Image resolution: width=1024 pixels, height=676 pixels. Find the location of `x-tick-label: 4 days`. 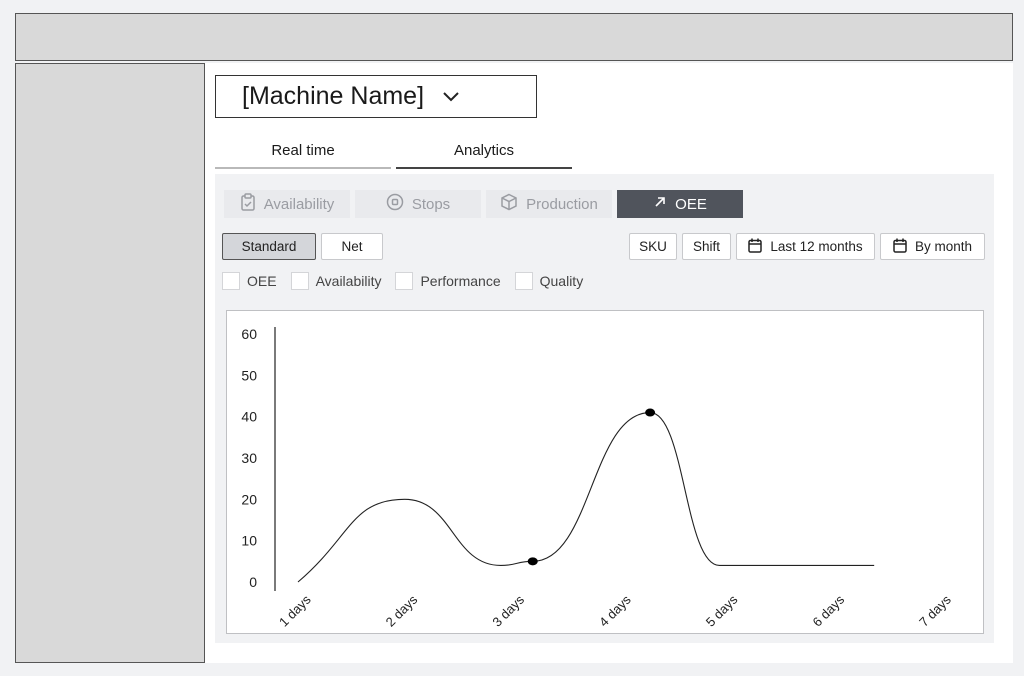

x-tick-label: 4 days is located at coordinates (615, 611).